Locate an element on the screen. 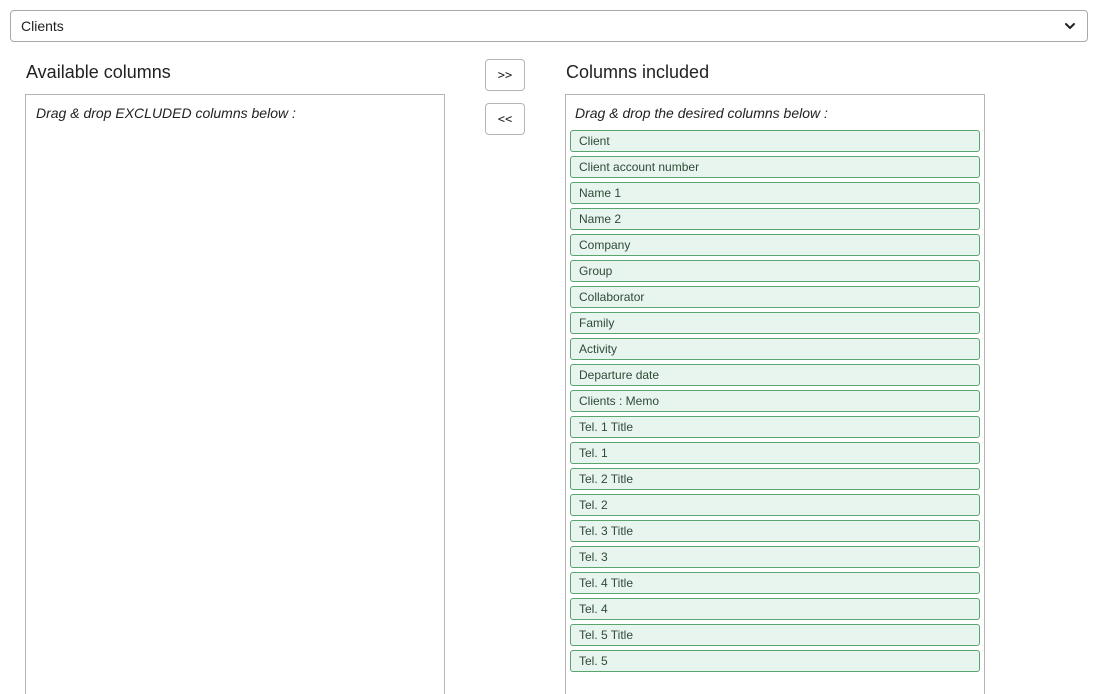  entity-select-value: Clients is located at coordinates (42, 26).